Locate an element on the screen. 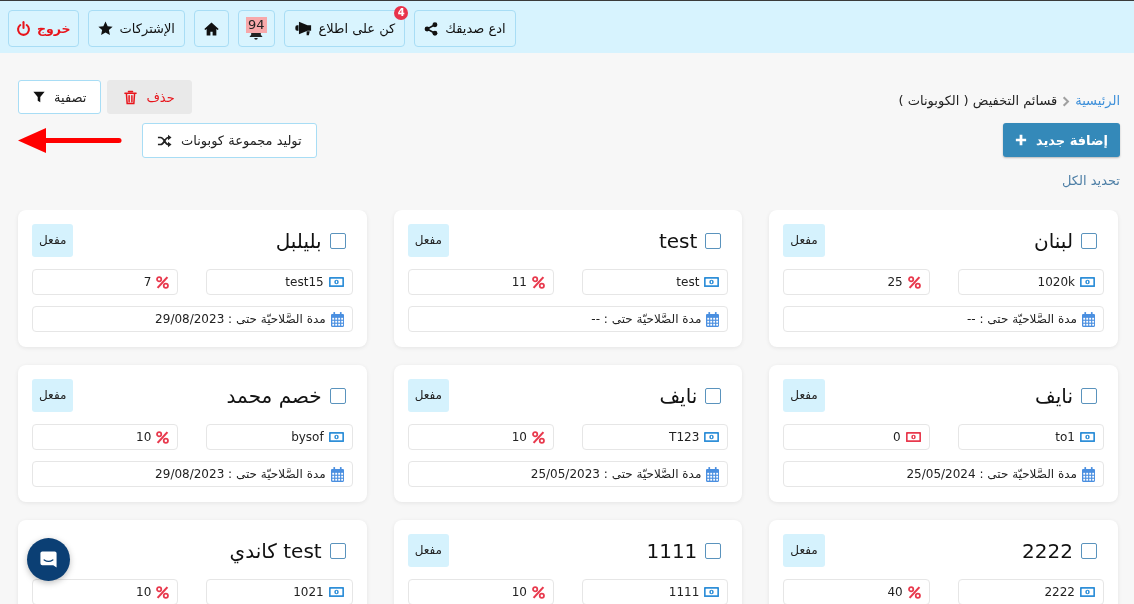 The height and width of the screenshot is (604, 1134). discount-value: 25 is located at coordinates (895, 282).